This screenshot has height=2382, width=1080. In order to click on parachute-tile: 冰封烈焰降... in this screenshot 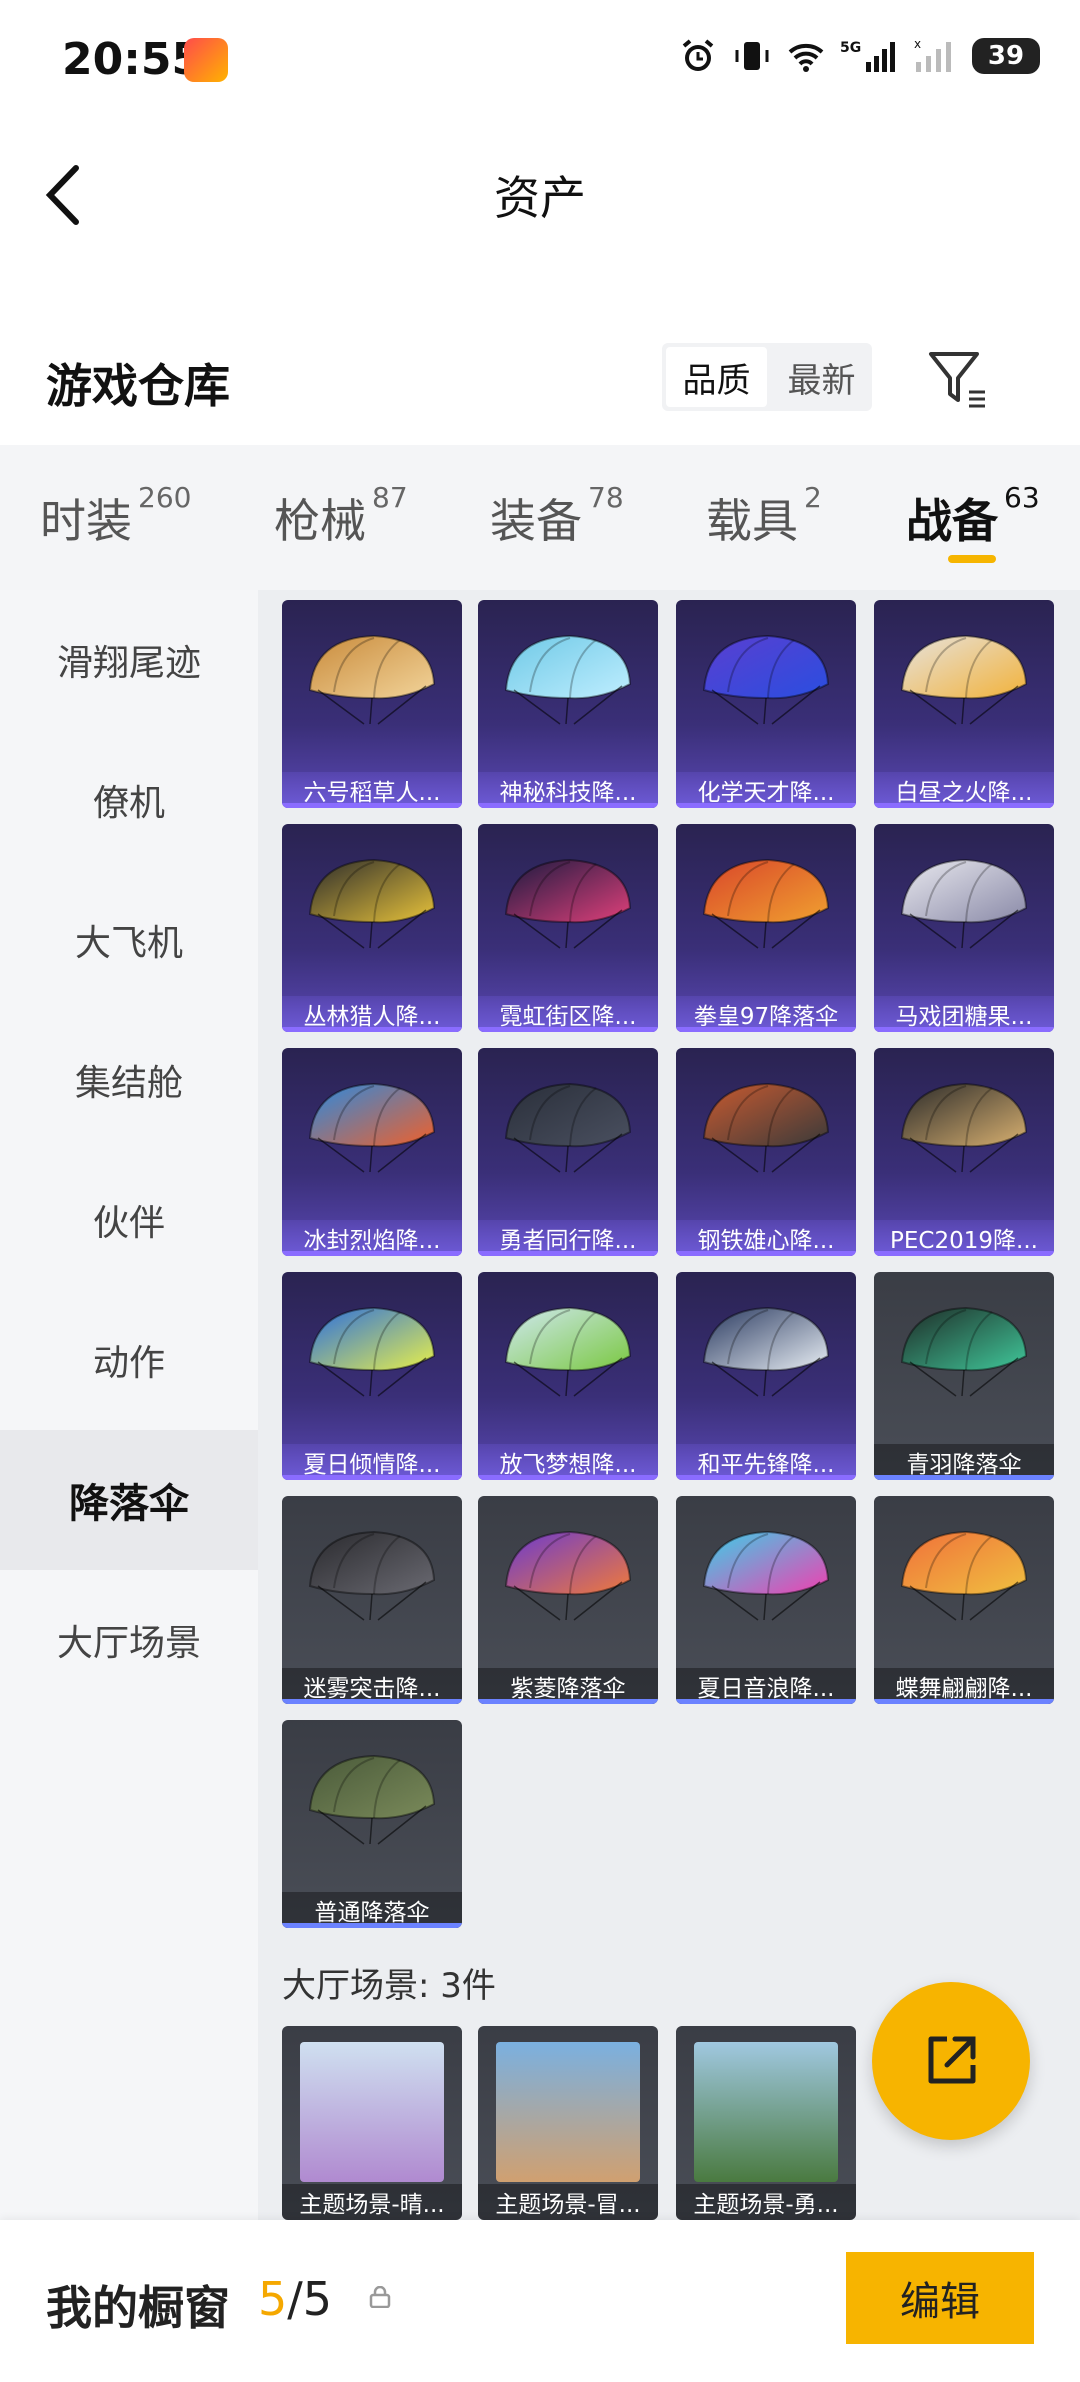, I will do `click(372, 1152)`.